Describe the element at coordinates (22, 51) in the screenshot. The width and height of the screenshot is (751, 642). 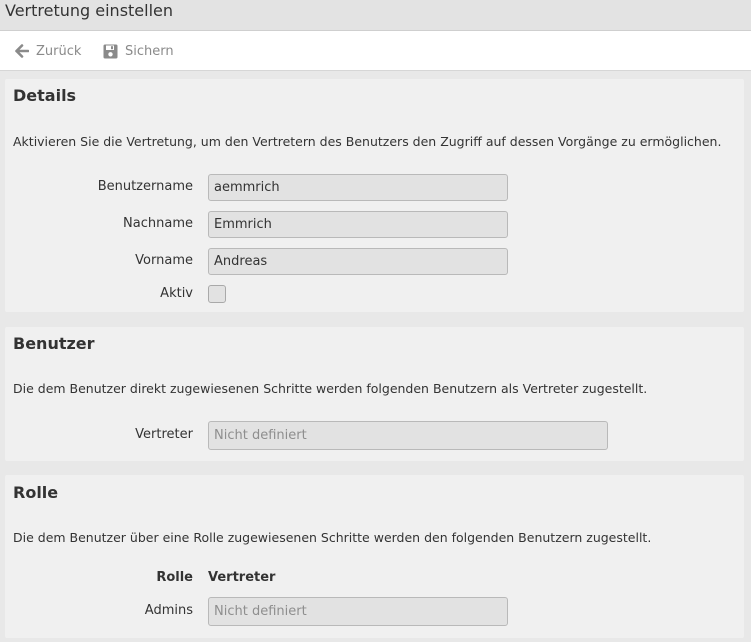
I see `arrow-left-icon` at that location.